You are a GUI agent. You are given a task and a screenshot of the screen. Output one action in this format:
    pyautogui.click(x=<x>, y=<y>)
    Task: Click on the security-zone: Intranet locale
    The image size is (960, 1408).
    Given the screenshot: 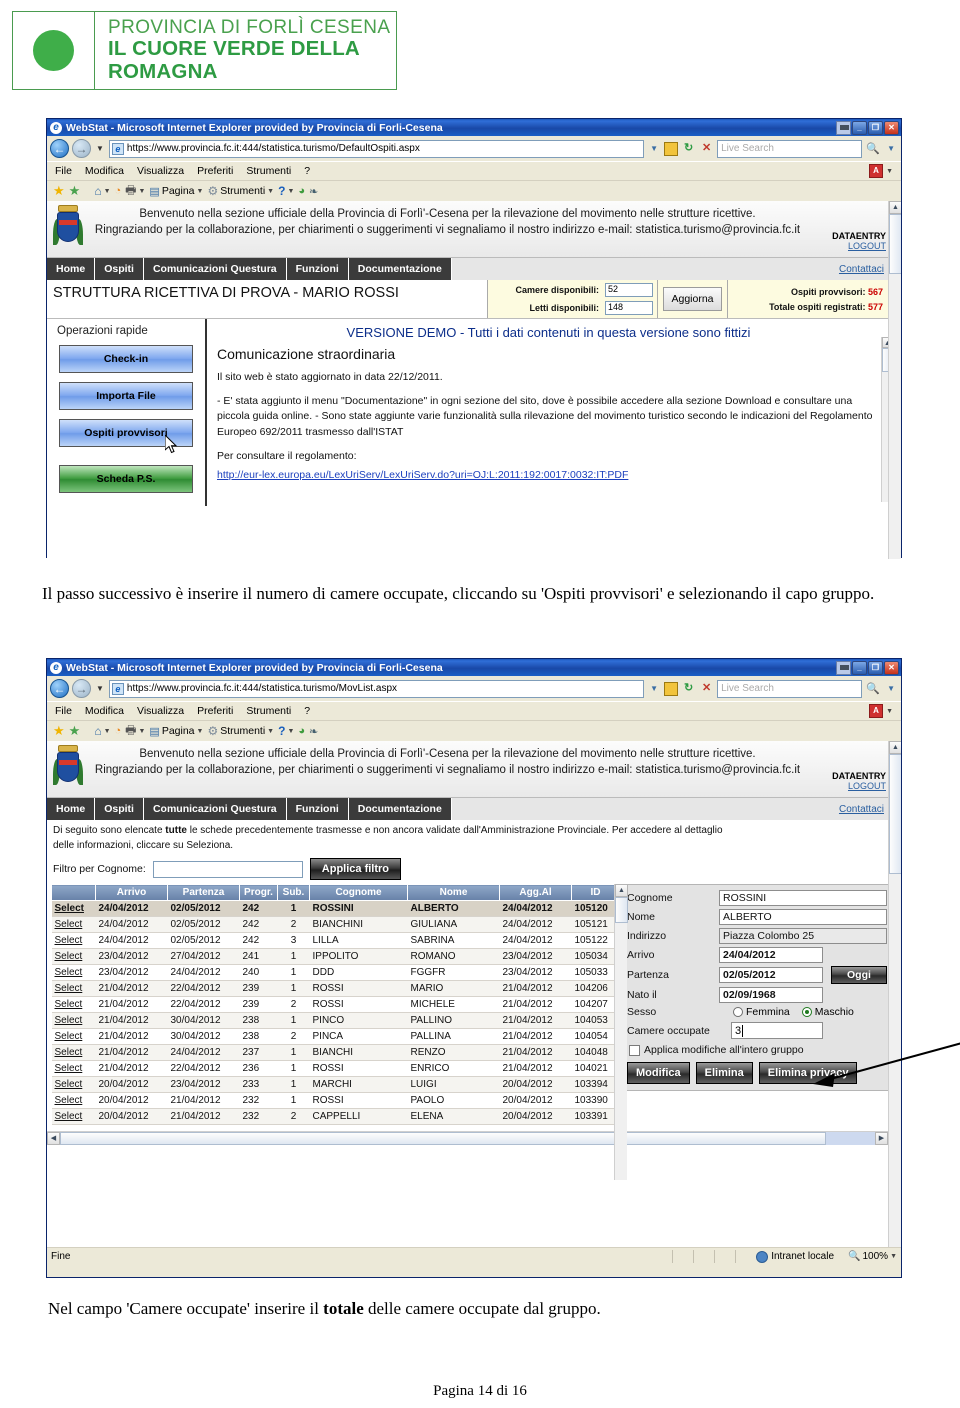 What is the action you would take?
    pyautogui.click(x=800, y=1256)
    